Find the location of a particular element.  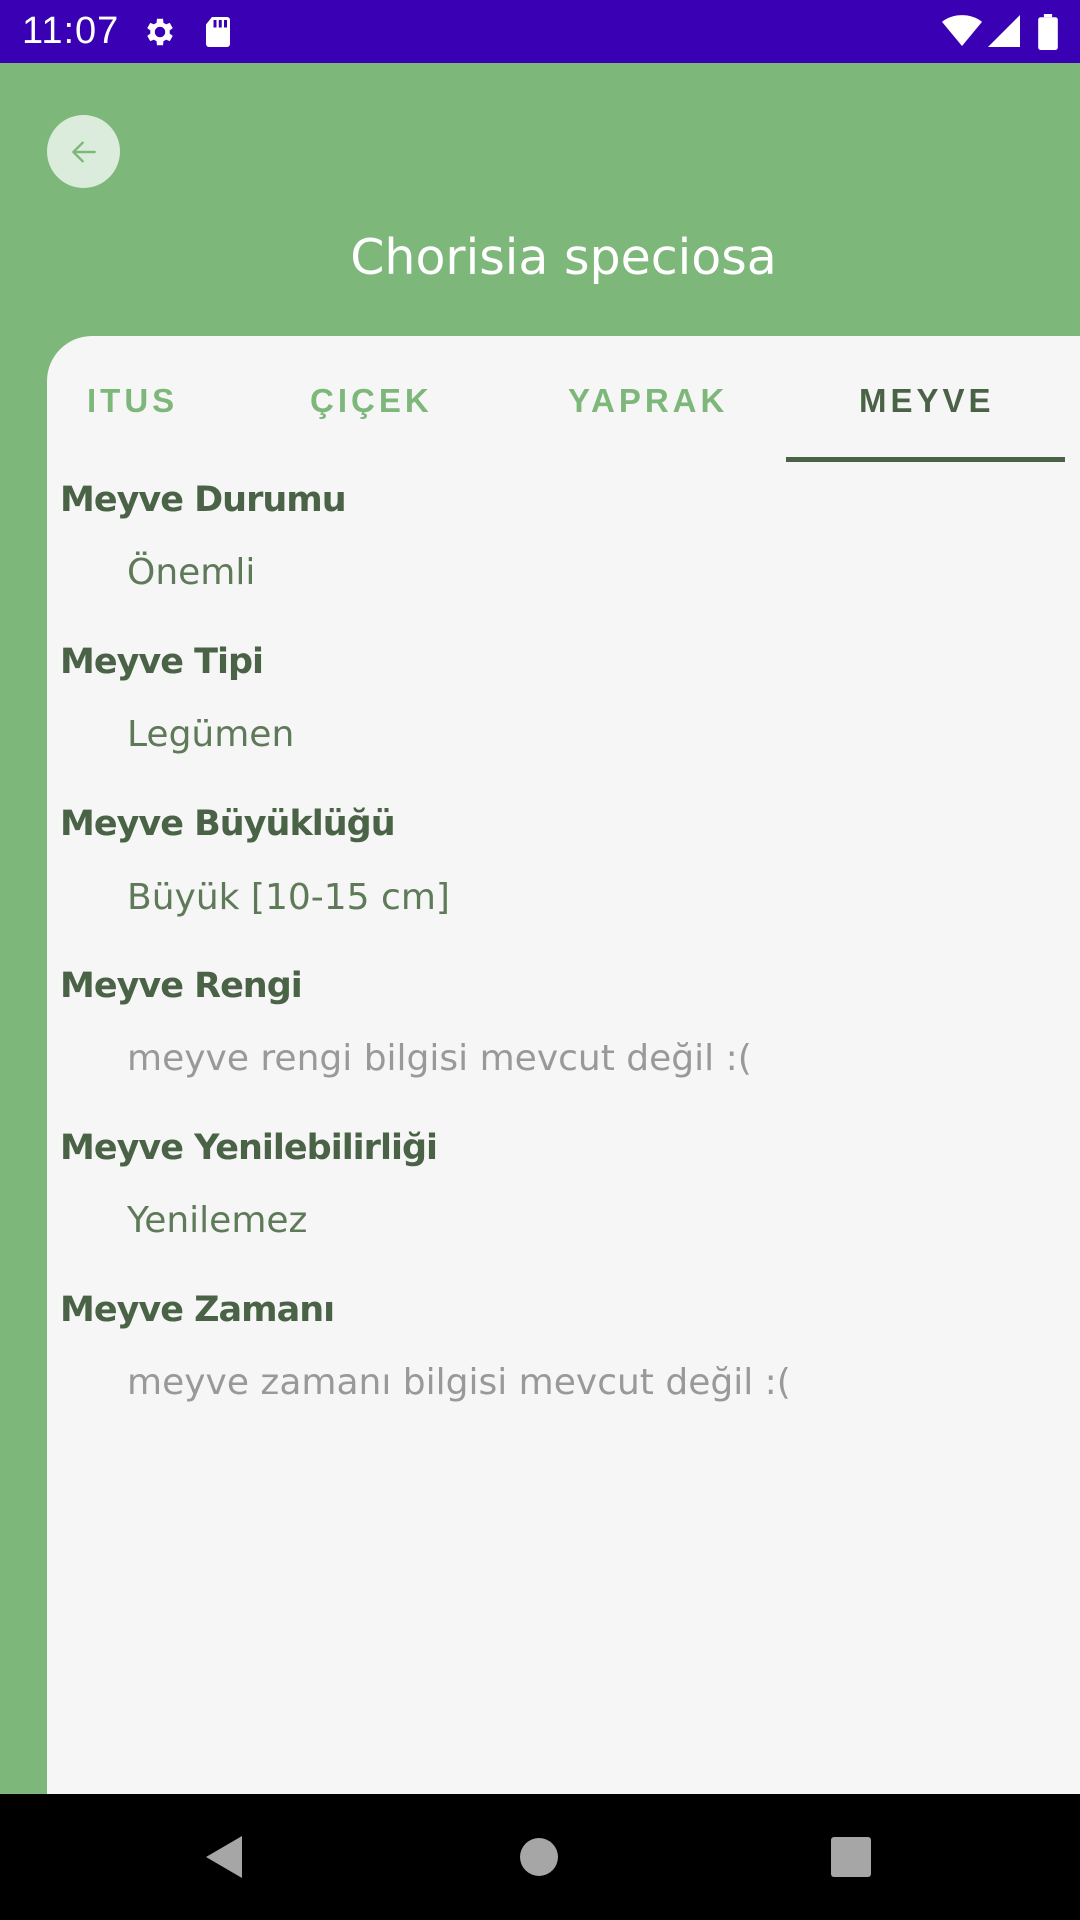

tab-cicek: ÇIÇEK is located at coordinates (371, 401).